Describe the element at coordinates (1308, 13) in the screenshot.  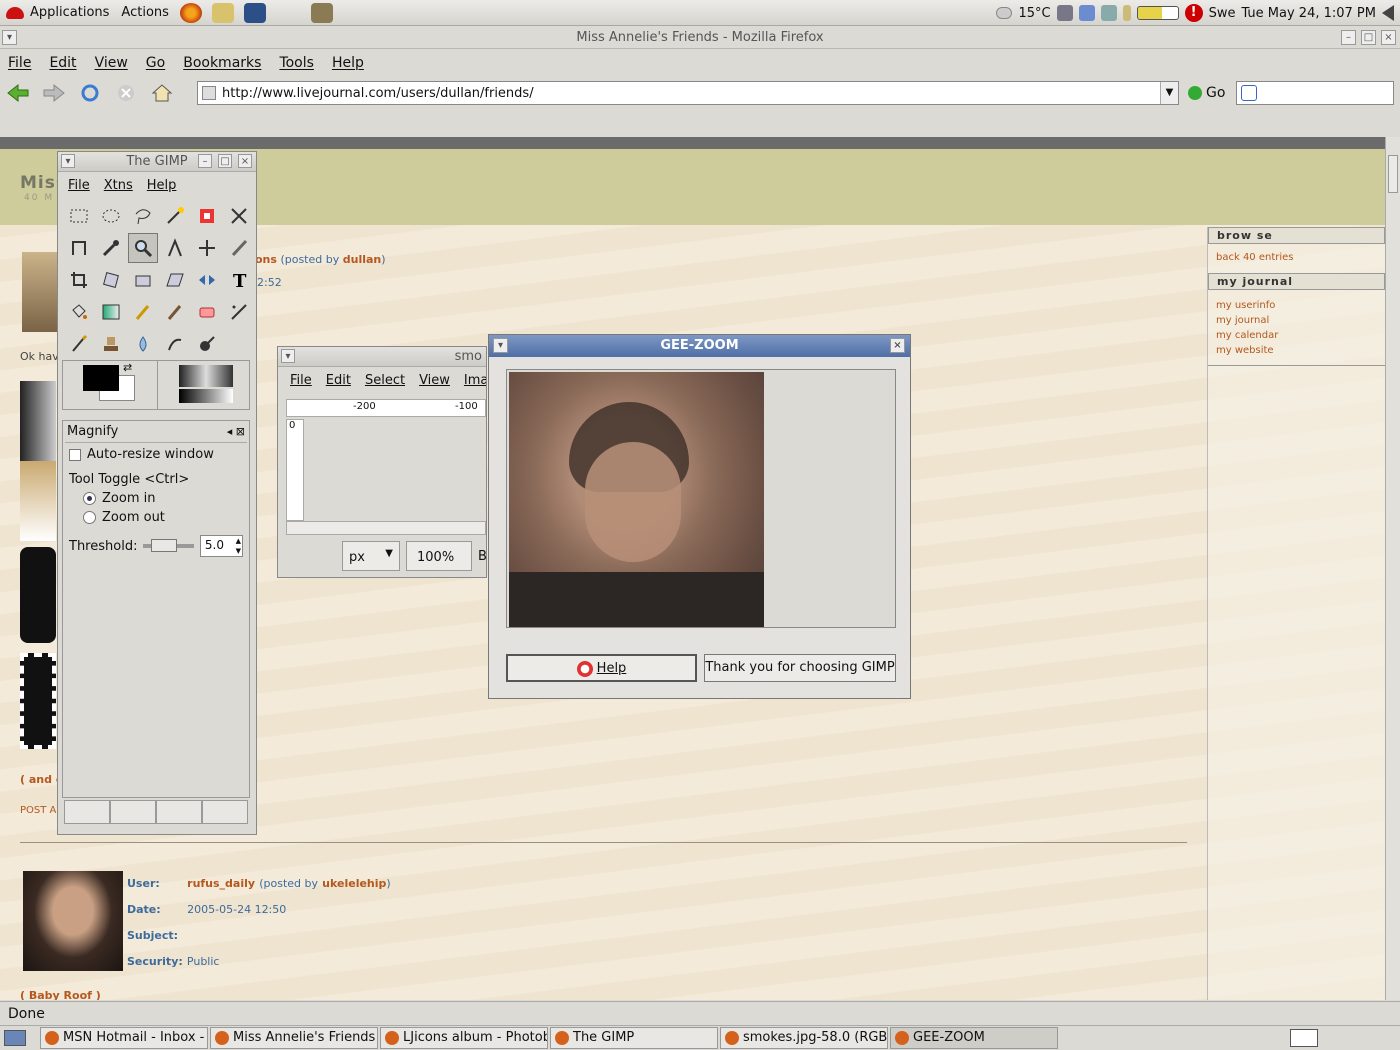
I see `clock: Tue May 24, 1:07 PM` at that location.